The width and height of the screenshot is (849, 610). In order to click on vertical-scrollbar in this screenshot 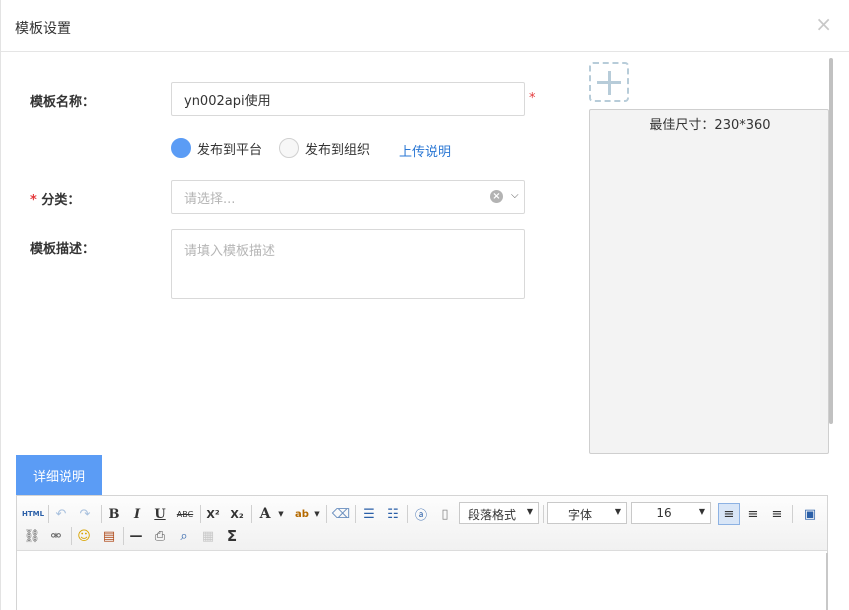, I will do `click(831, 241)`.